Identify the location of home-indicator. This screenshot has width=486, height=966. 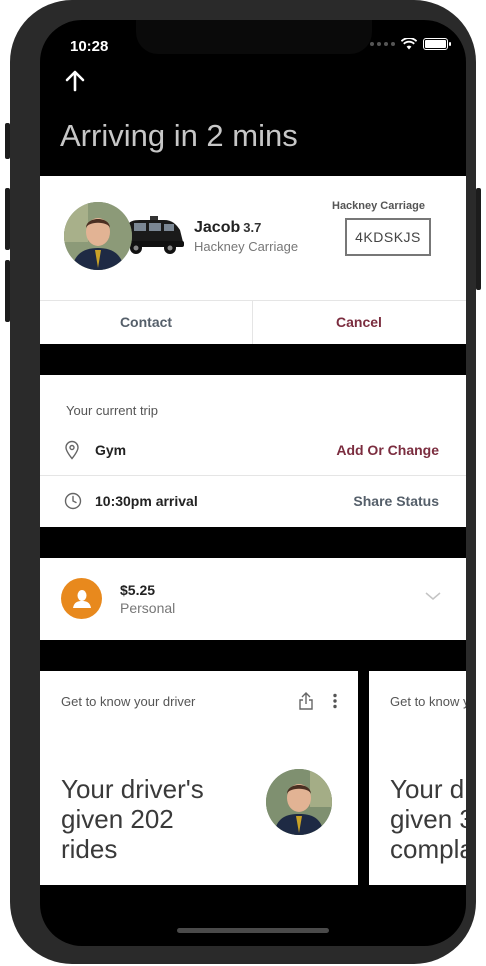
(253, 930).